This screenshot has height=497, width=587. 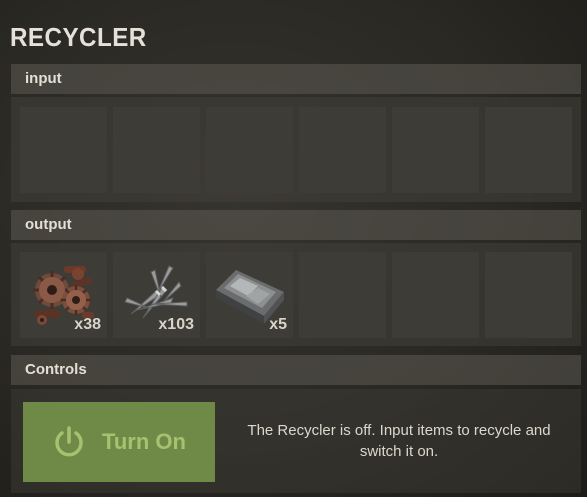 What do you see at coordinates (78, 37) in the screenshot?
I see `panel-title: RECYCLER` at bounding box center [78, 37].